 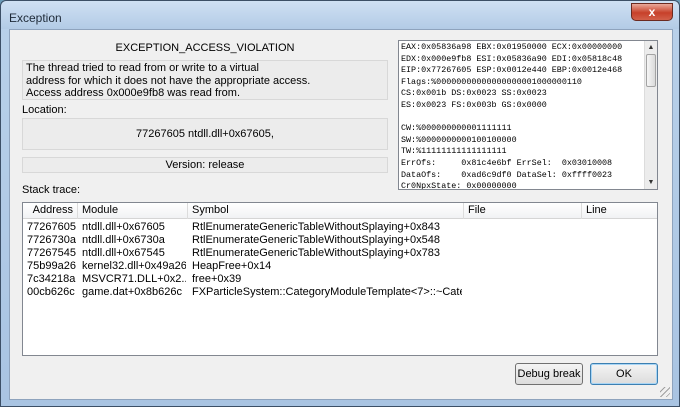 What do you see at coordinates (651, 182) in the screenshot?
I see `scroll-down-icon: ▼` at bounding box center [651, 182].